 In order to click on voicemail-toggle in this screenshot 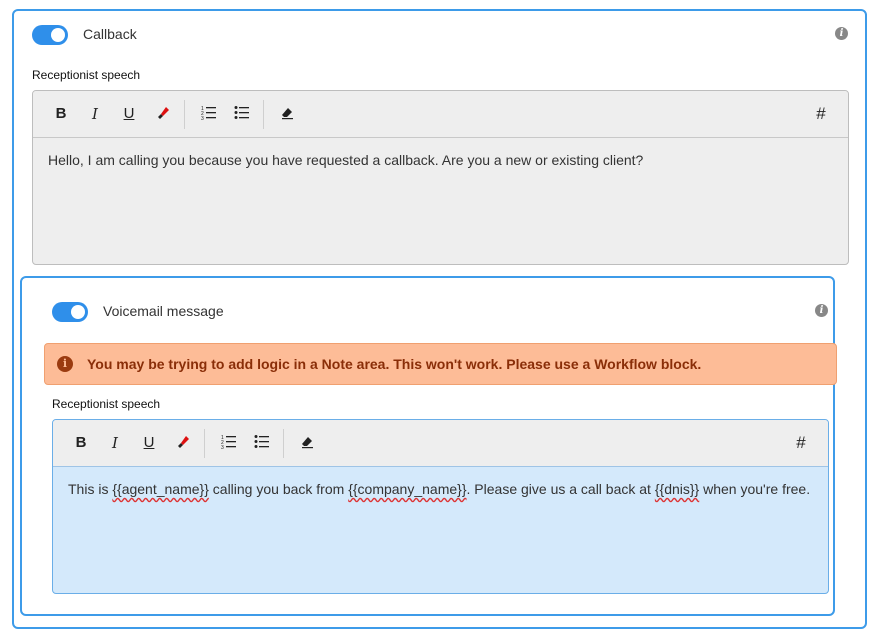, I will do `click(70, 312)`.